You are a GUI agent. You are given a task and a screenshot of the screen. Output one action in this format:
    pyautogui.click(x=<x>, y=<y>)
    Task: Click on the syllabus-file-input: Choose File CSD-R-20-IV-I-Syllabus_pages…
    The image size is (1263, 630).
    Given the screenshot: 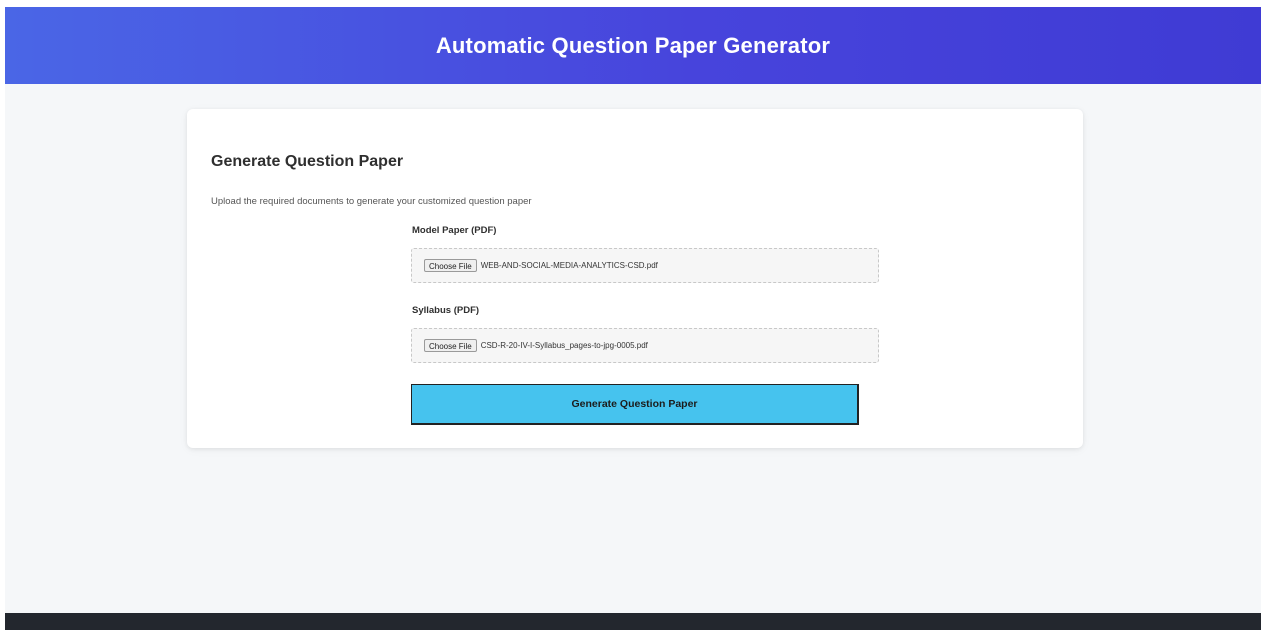 What is the action you would take?
    pyautogui.click(x=645, y=345)
    